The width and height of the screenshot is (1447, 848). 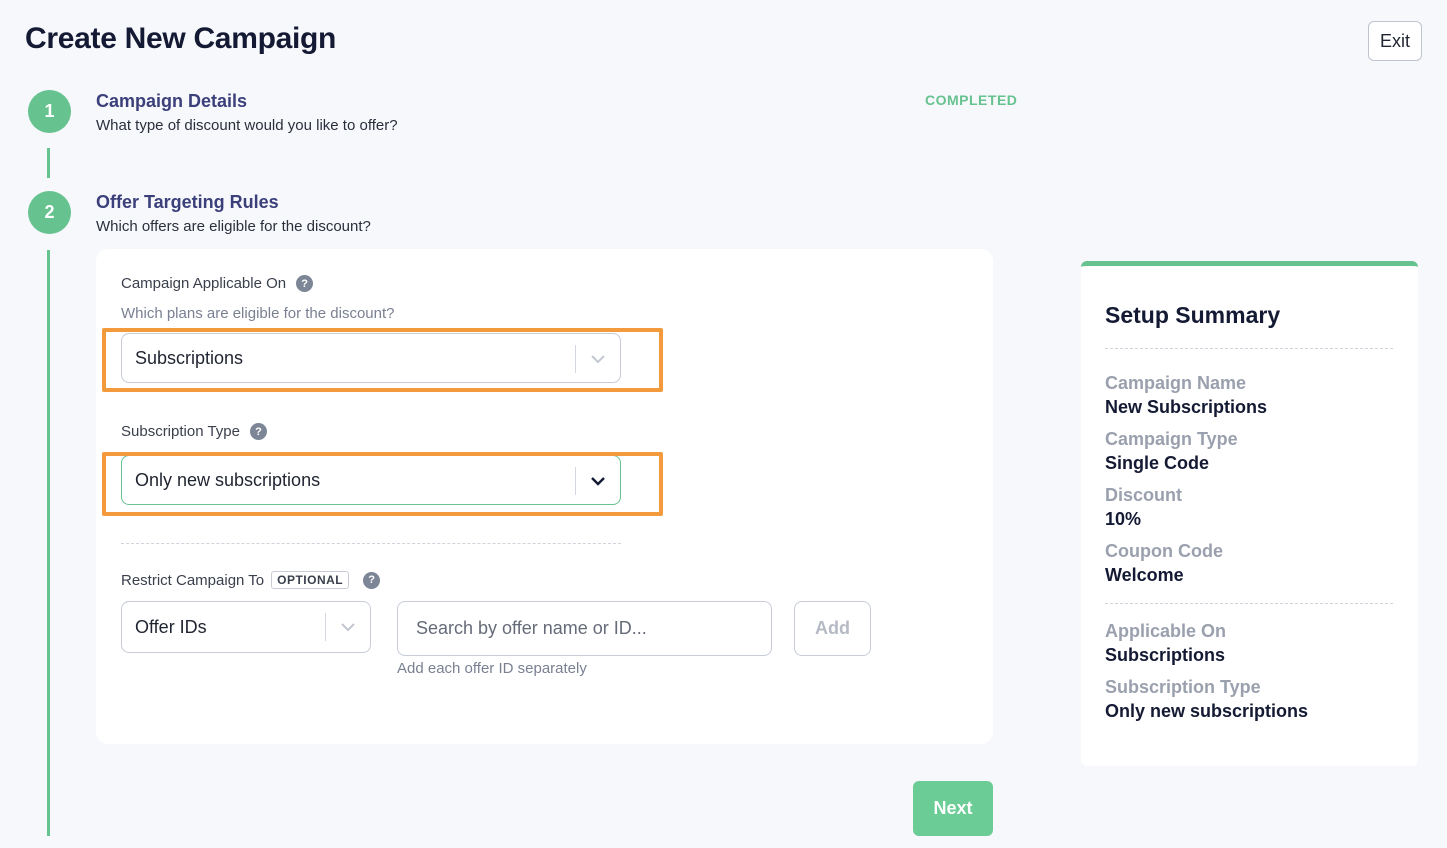 I want to click on summary-value-subscription-type: Only new subscriptions, so click(x=1207, y=711).